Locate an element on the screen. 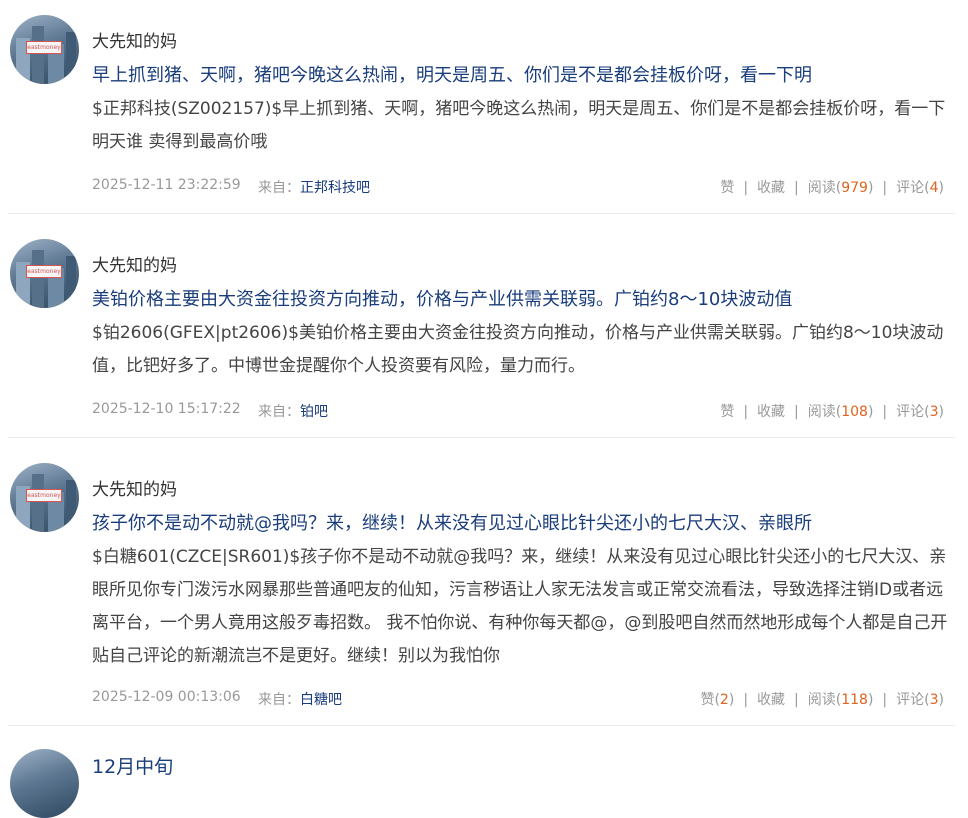  post-actions: 赞 | 收藏 | 阅读(979) | 评论(4) is located at coordinates (832, 188).